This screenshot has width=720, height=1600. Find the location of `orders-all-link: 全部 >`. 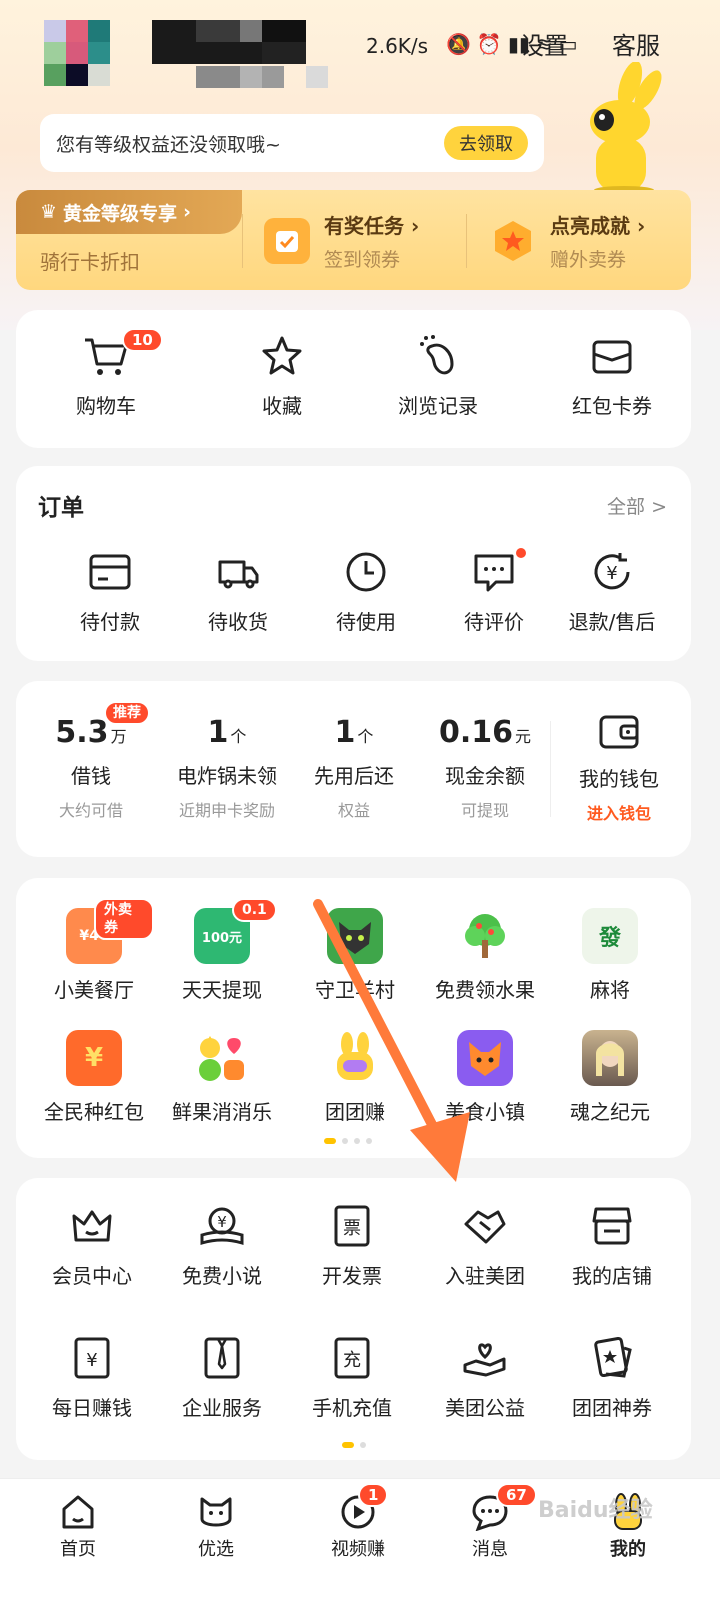

orders-all-link: 全部 > is located at coordinates (637, 505).